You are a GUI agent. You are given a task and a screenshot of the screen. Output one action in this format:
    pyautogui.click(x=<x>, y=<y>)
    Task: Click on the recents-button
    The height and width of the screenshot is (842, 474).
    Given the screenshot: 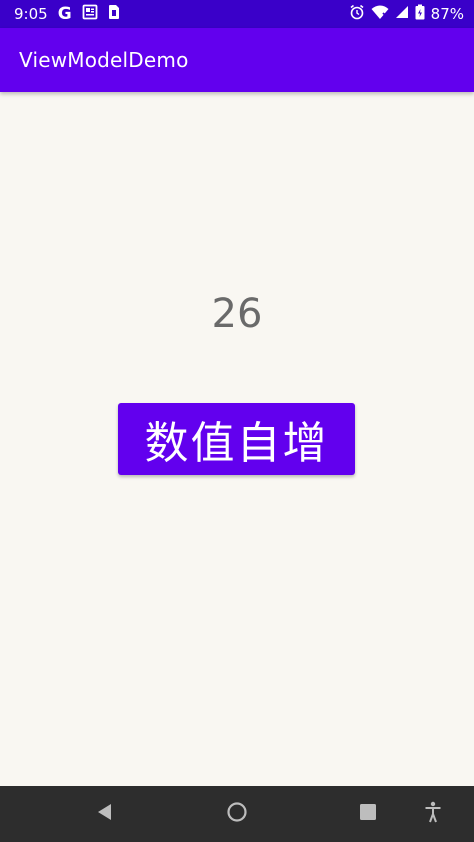 What is the action you would take?
    pyautogui.click(x=368, y=814)
    